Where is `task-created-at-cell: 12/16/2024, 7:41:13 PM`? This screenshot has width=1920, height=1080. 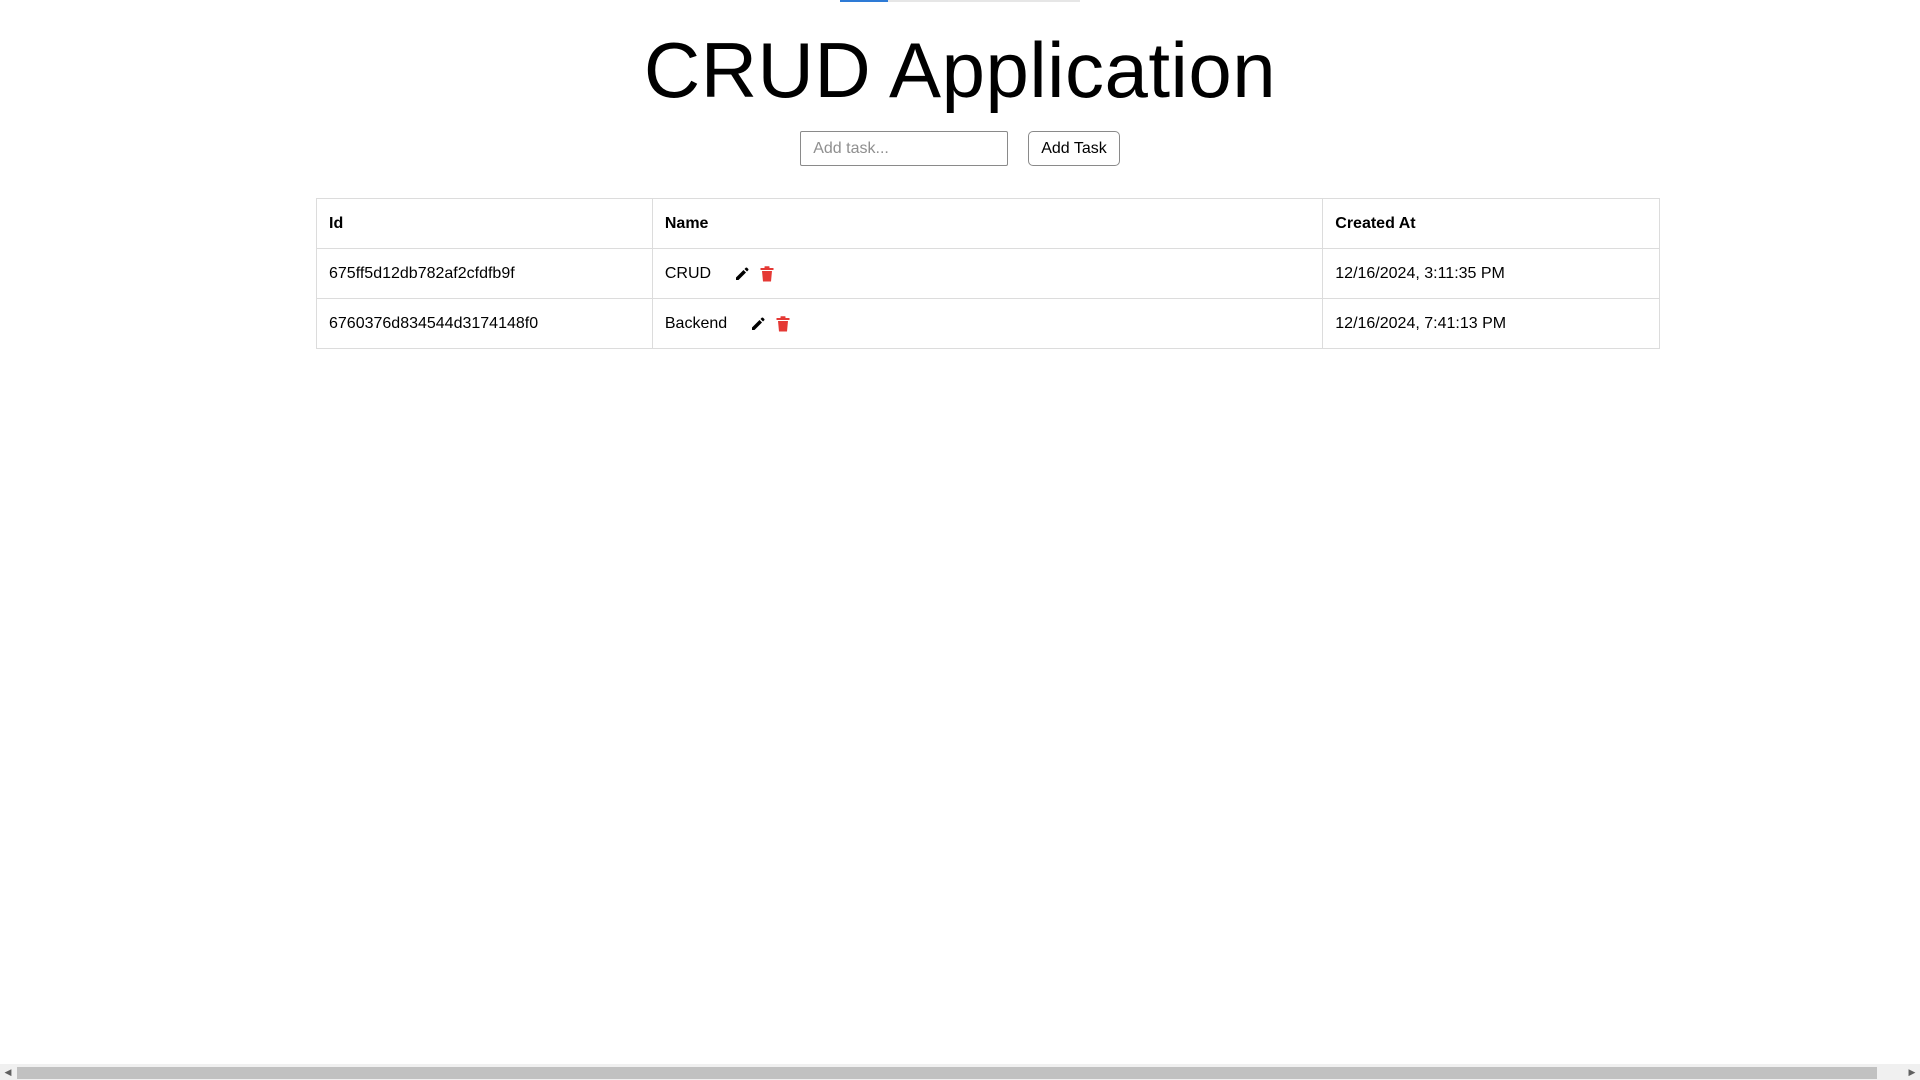
task-created-at-cell: 12/16/2024, 7:41:13 PM is located at coordinates (1491, 323).